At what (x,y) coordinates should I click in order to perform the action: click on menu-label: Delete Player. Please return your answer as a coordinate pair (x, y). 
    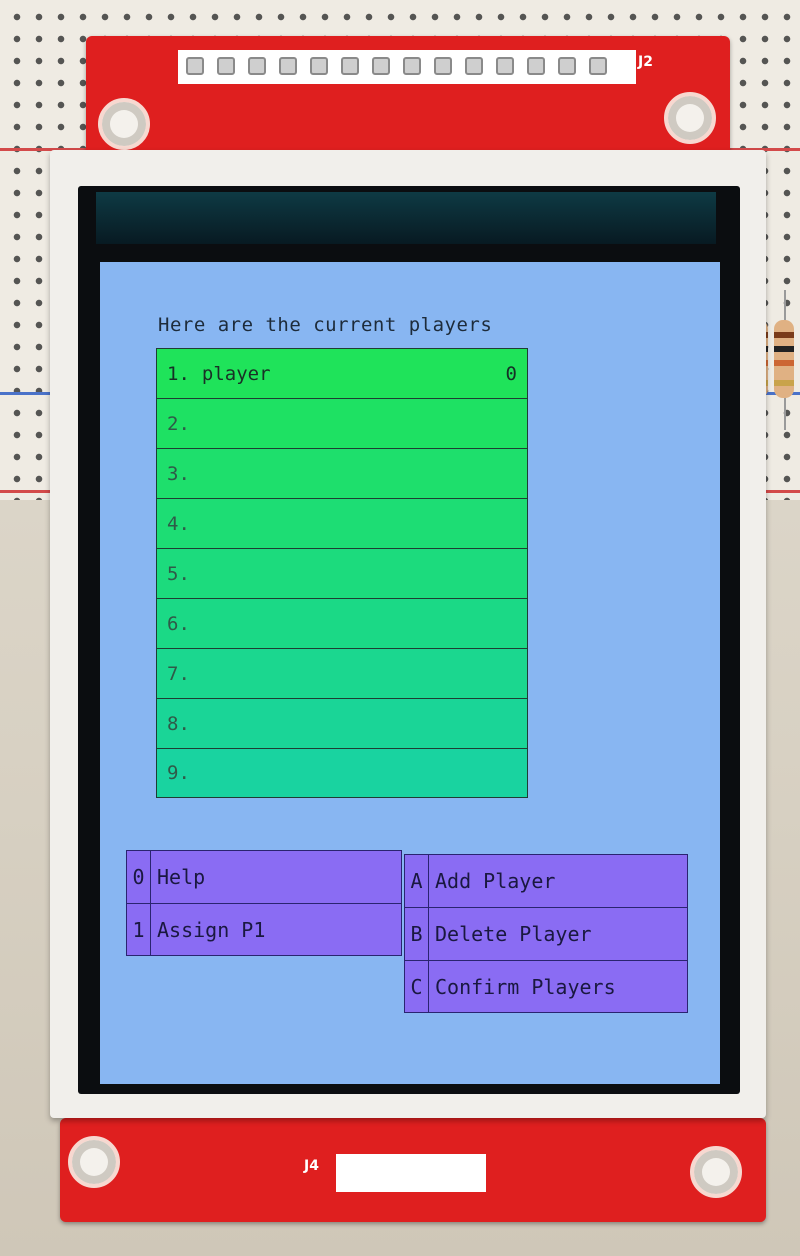
    Looking at the image, I should click on (513, 934).